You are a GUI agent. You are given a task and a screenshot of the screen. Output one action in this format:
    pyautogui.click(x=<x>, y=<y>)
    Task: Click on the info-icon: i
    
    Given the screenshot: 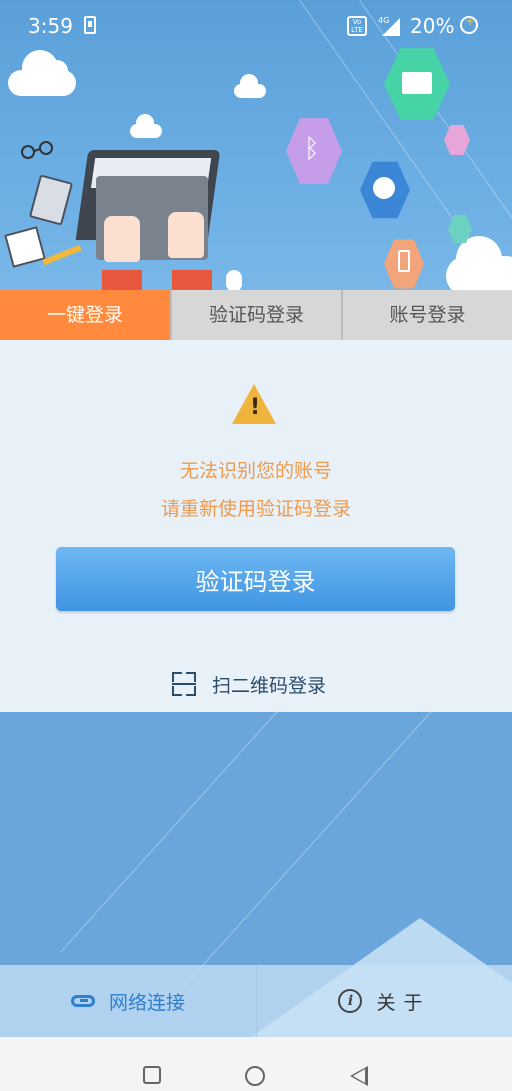 What is the action you would take?
    pyautogui.click(x=350, y=1001)
    